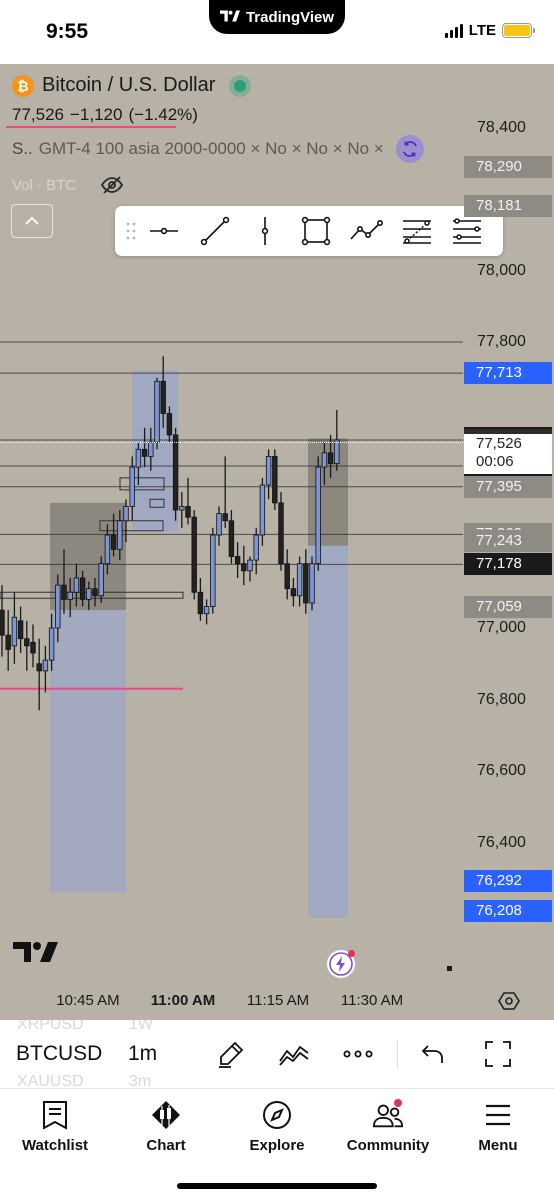 Image resolution: width=554 pixels, height=1200 pixels. I want to click on price-tag: 77,395, so click(508, 486).